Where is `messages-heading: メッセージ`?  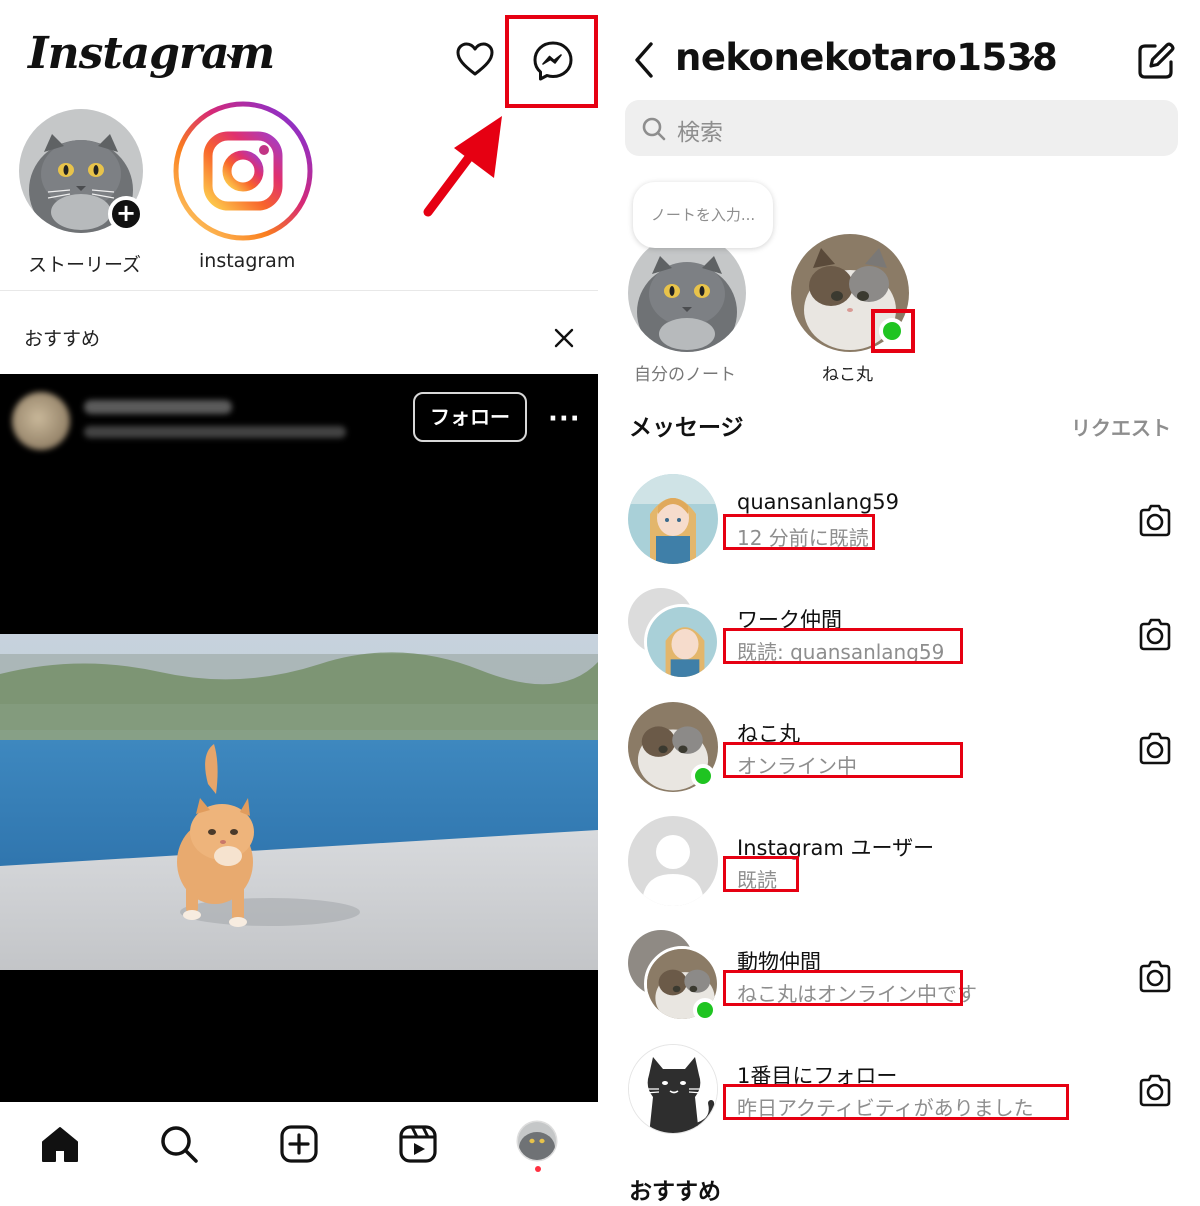 messages-heading: メッセージ is located at coordinates (686, 428).